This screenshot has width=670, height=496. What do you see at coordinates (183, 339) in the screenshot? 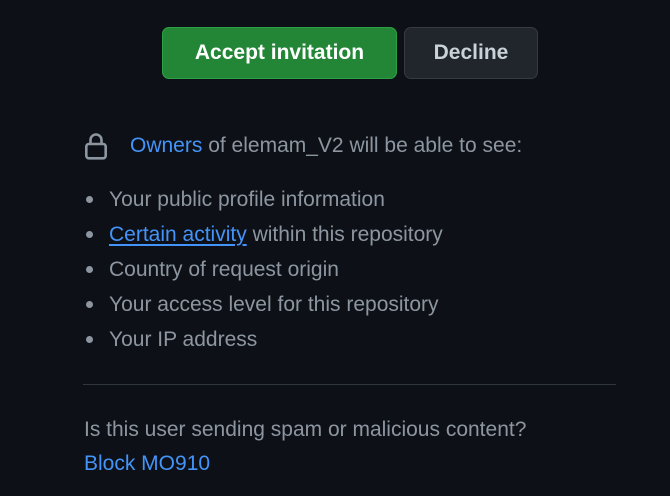
I see `list-item-text: Your IP address` at bounding box center [183, 339].